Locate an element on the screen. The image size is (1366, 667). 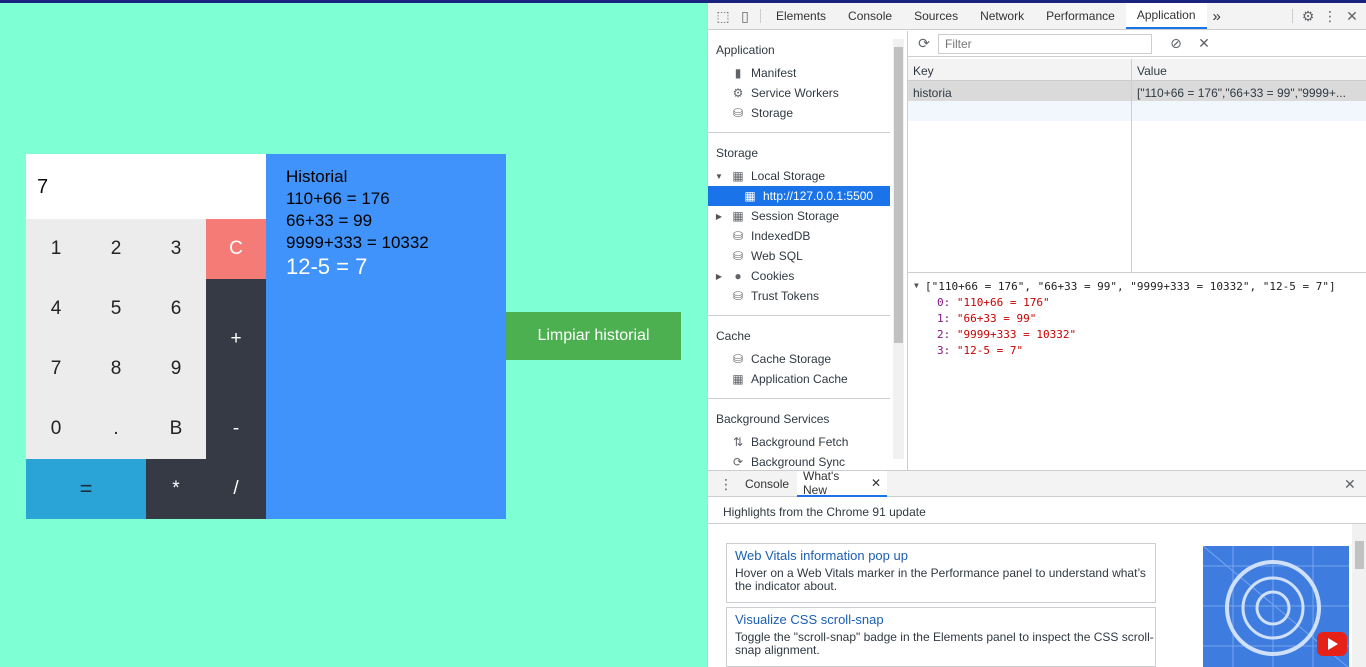
key-3: 3 is located at coordinates (176, 249).